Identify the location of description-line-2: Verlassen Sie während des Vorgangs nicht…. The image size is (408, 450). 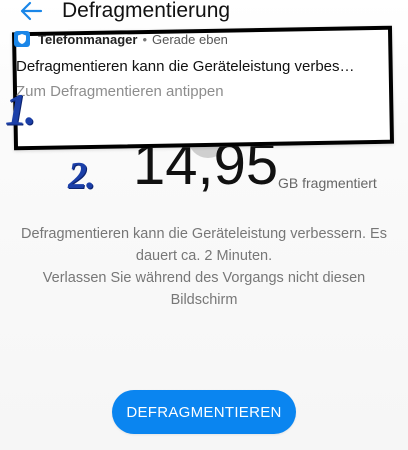
(204, 289).